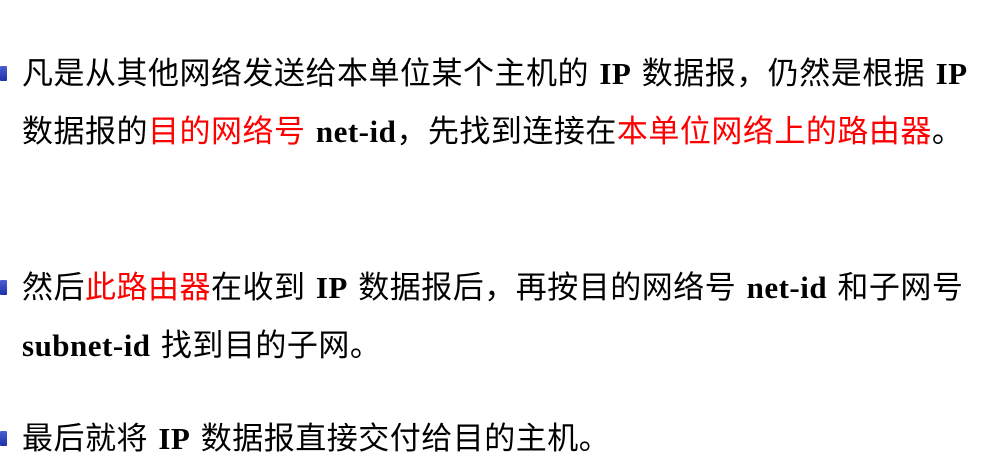  I want to click on text-segment: 在收到, so click(263, 288).